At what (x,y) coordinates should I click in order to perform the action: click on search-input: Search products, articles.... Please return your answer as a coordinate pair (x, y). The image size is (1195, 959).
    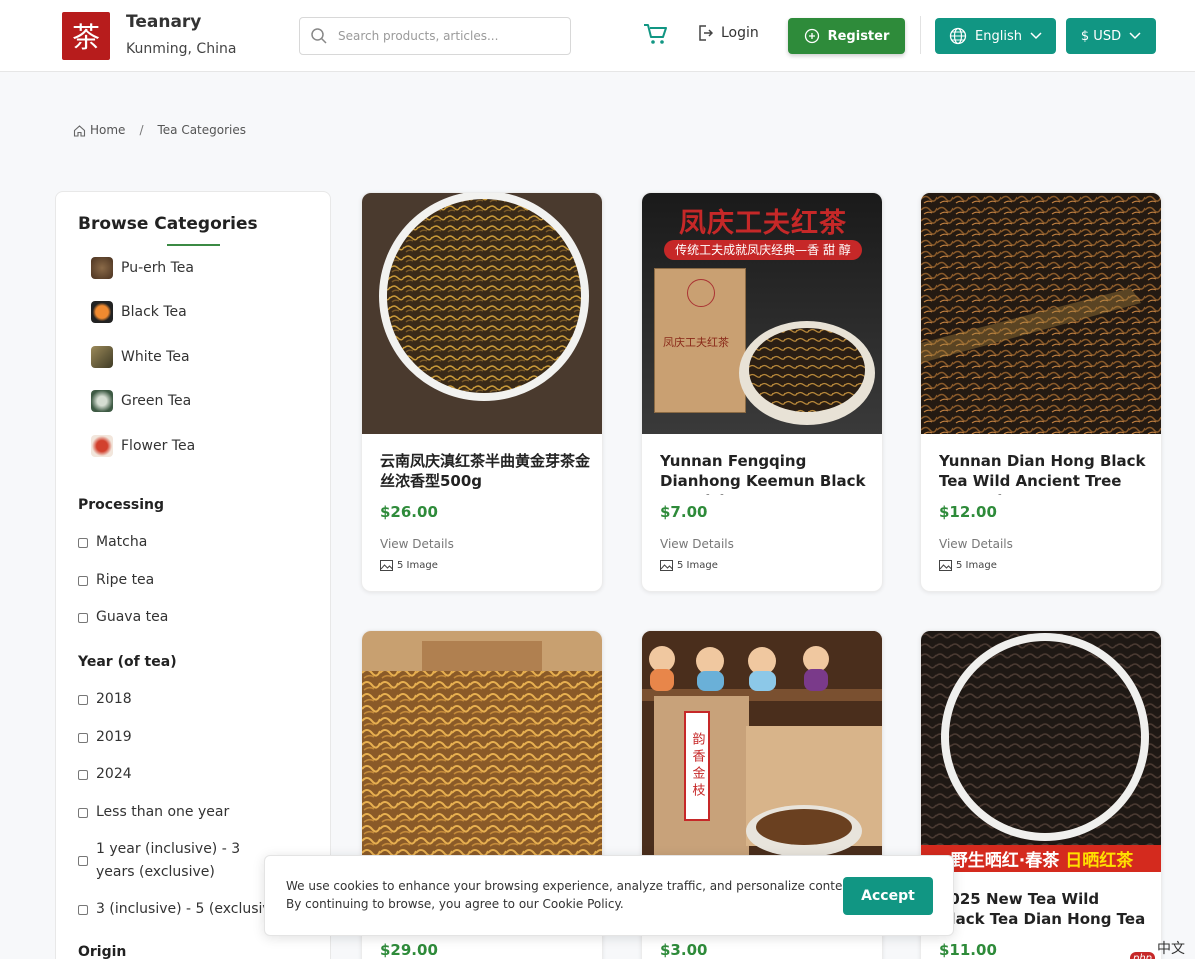
    Looking at the image, I should click on (435, 36).